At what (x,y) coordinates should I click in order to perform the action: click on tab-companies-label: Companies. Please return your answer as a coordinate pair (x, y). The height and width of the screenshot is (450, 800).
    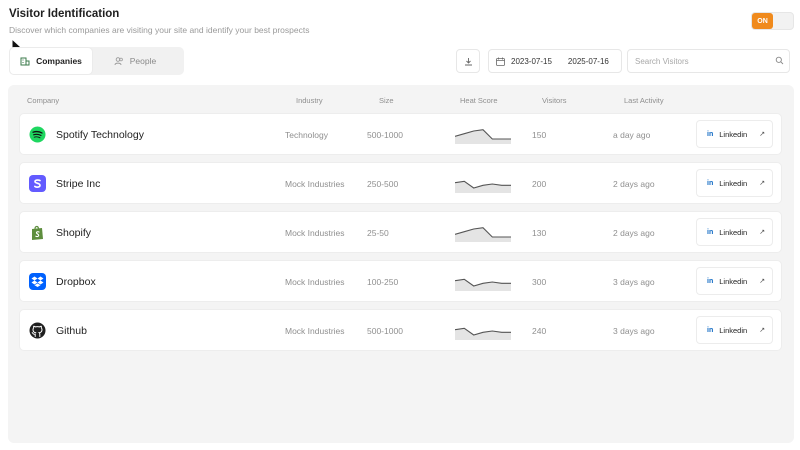
    Looking at the image, I should click on (59, 61).